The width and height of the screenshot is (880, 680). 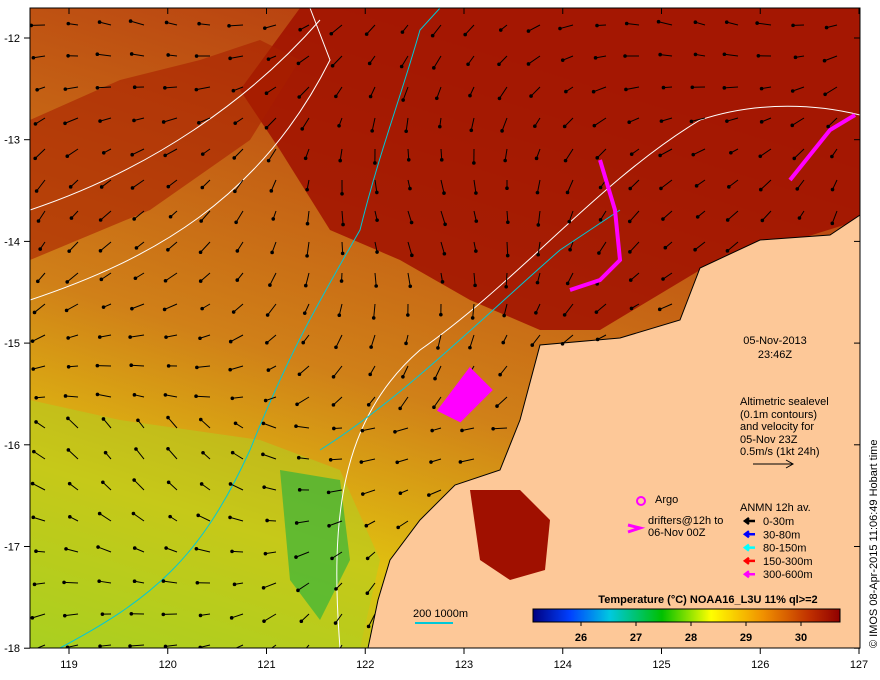 I want to click on colorbar-tick-label: 27, so click(x=636, y=638).